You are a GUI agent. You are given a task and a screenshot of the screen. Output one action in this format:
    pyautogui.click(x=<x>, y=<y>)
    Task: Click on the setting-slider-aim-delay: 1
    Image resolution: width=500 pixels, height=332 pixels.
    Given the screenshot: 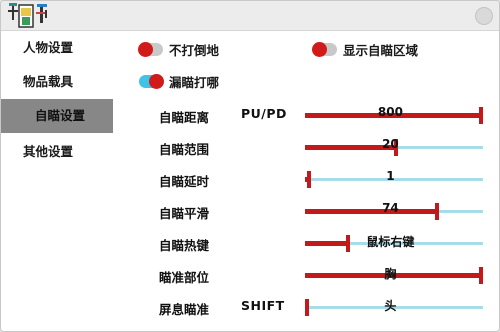 What is the action you would take?
    pyautogui.click(x=394, y=178)
    